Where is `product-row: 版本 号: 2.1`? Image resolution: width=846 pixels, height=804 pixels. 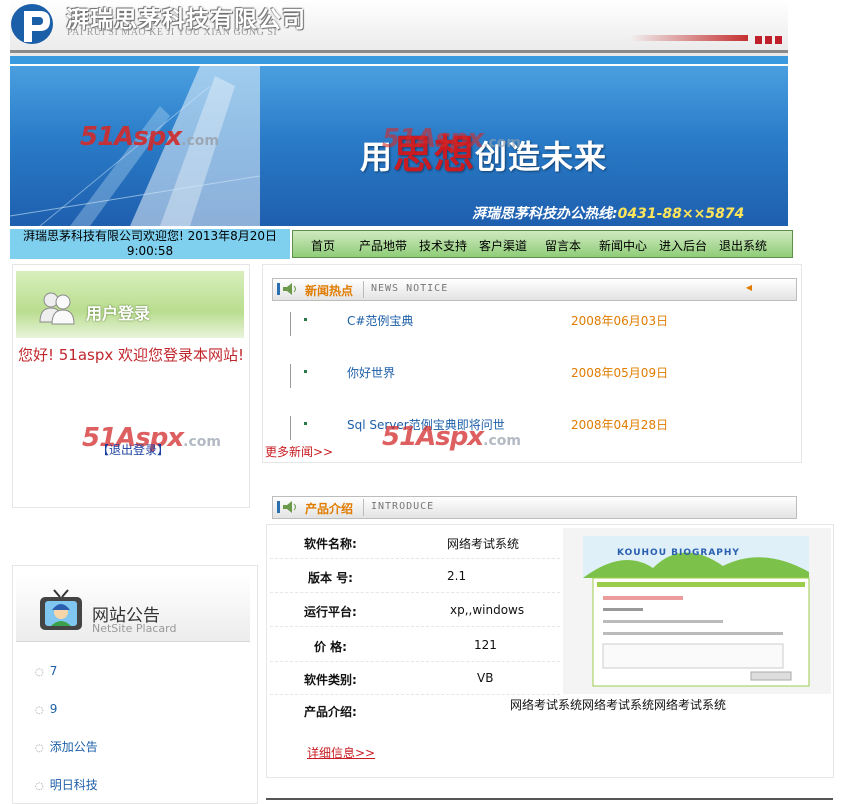 product-row: 版本 号: 2.1 is located at coordinates (415, 576).